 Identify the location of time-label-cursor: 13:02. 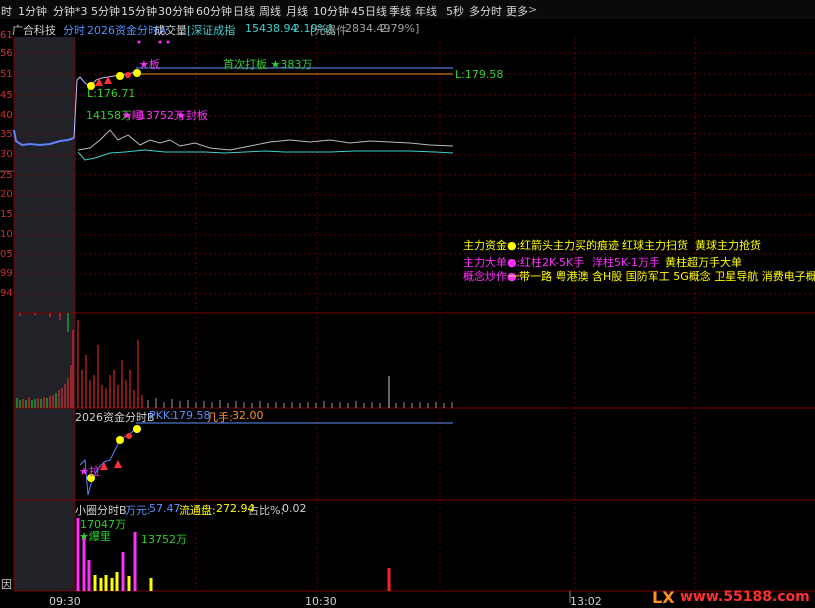
(586, 601).